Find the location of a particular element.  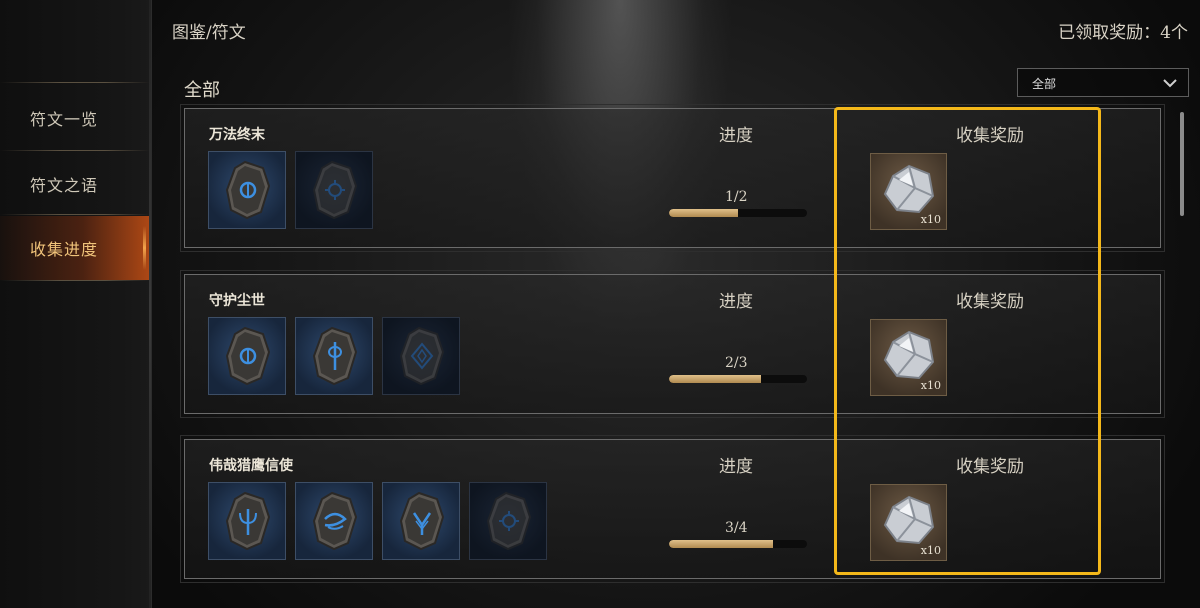

filter-value: 全部 is located at coordinates (1044, 84).